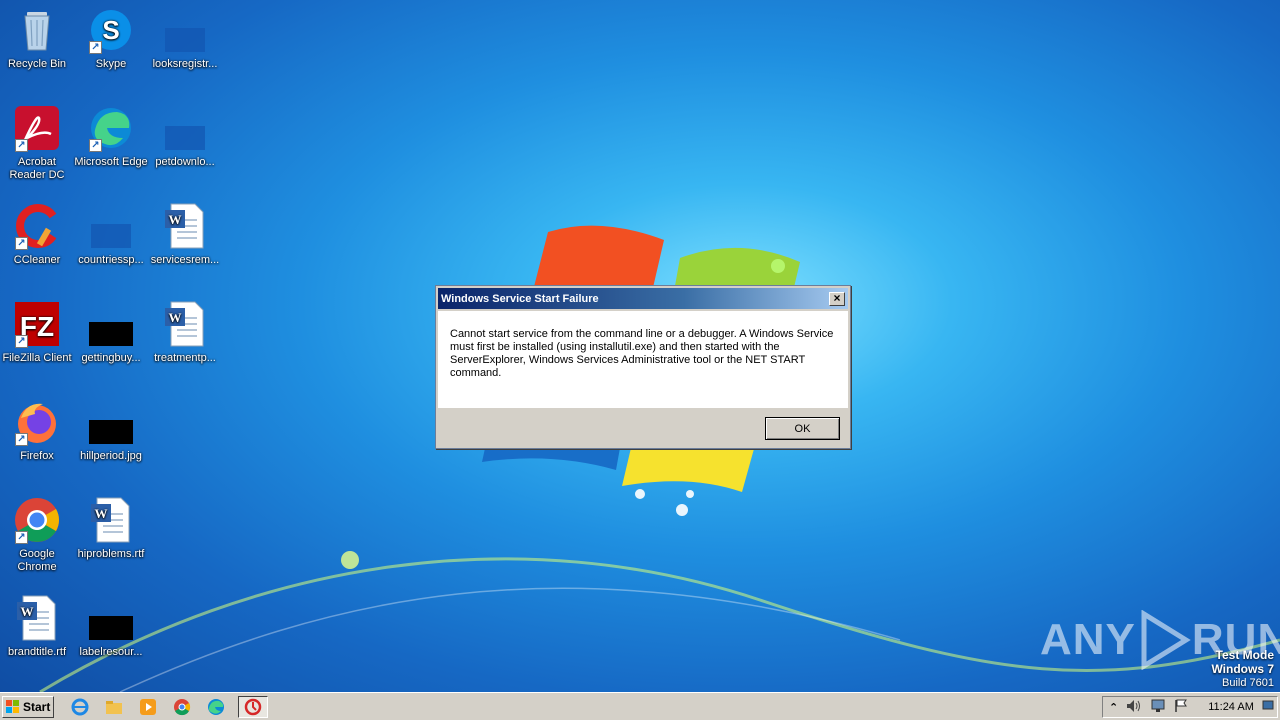  What do you see at coordinates (111, 136) in the screenshot?
I see `desktop-icon-edge: ↗ Microsoft Edge` at bounding box center [111, 136].